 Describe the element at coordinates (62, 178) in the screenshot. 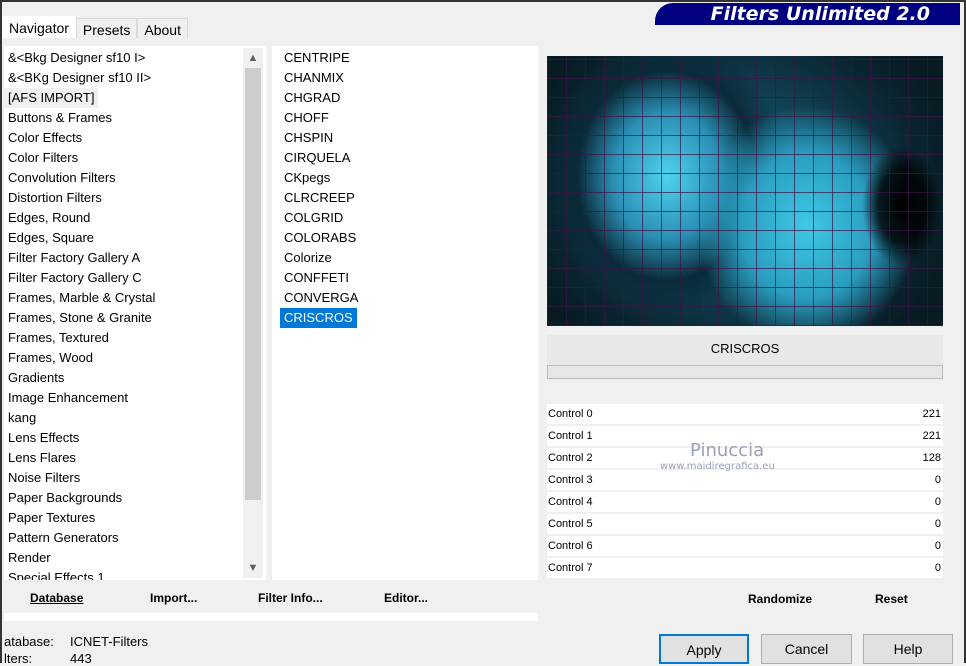

I see `category-item: Convolution Filters` at that location.